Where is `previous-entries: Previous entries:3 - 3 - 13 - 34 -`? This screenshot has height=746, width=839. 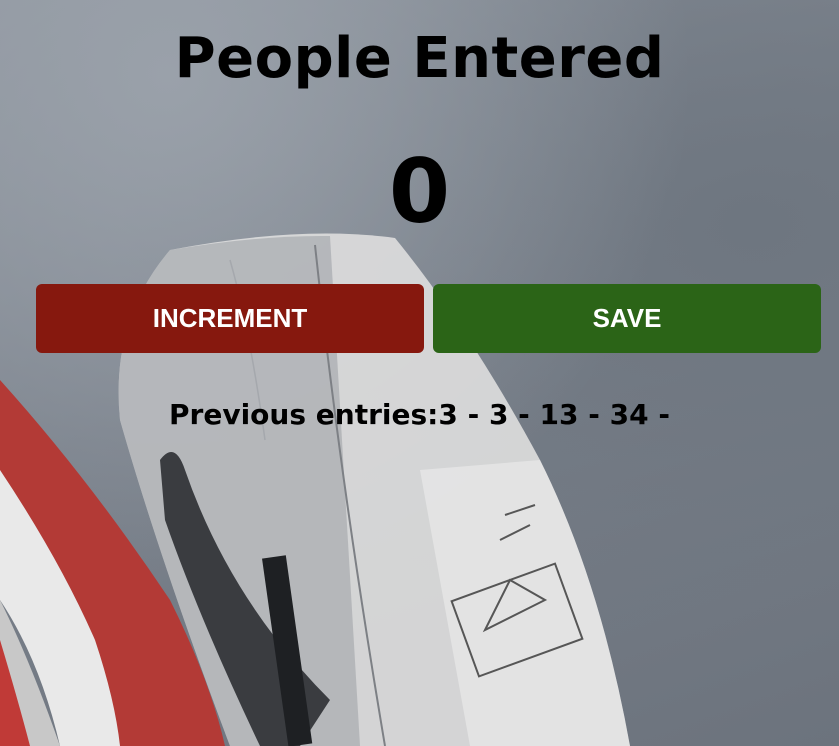
previous-entries: Previous entries:3 - 3 - 13 - 34 - is located at coordinates (419, 414).